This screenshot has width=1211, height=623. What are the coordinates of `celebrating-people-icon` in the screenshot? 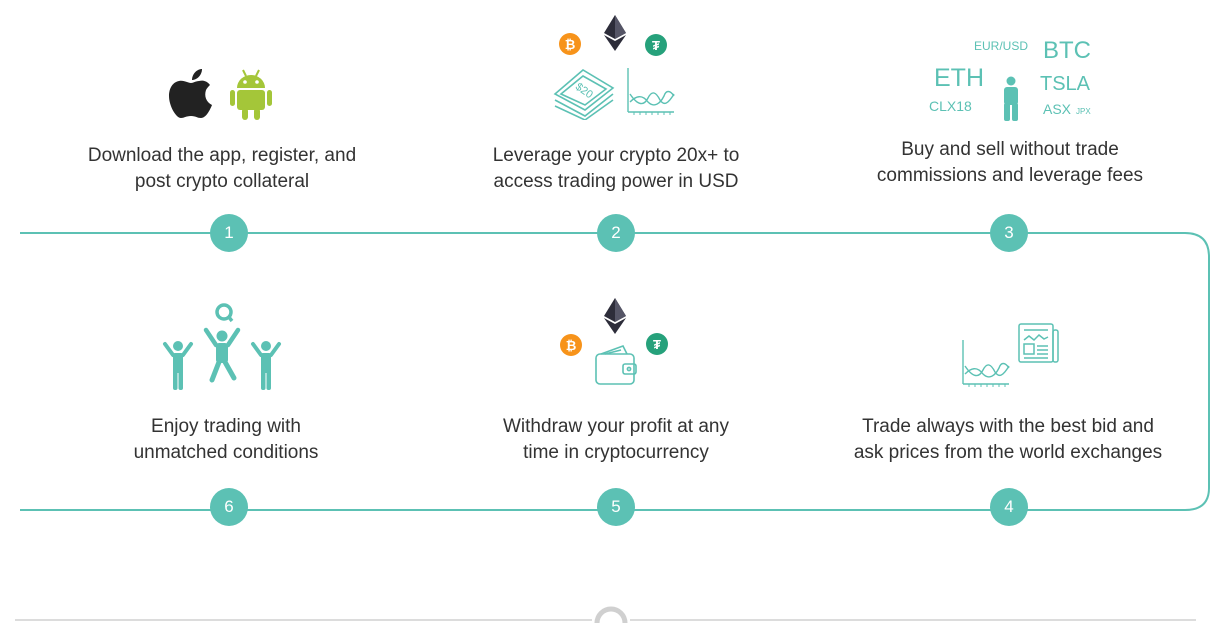 It's located at (222, 346).